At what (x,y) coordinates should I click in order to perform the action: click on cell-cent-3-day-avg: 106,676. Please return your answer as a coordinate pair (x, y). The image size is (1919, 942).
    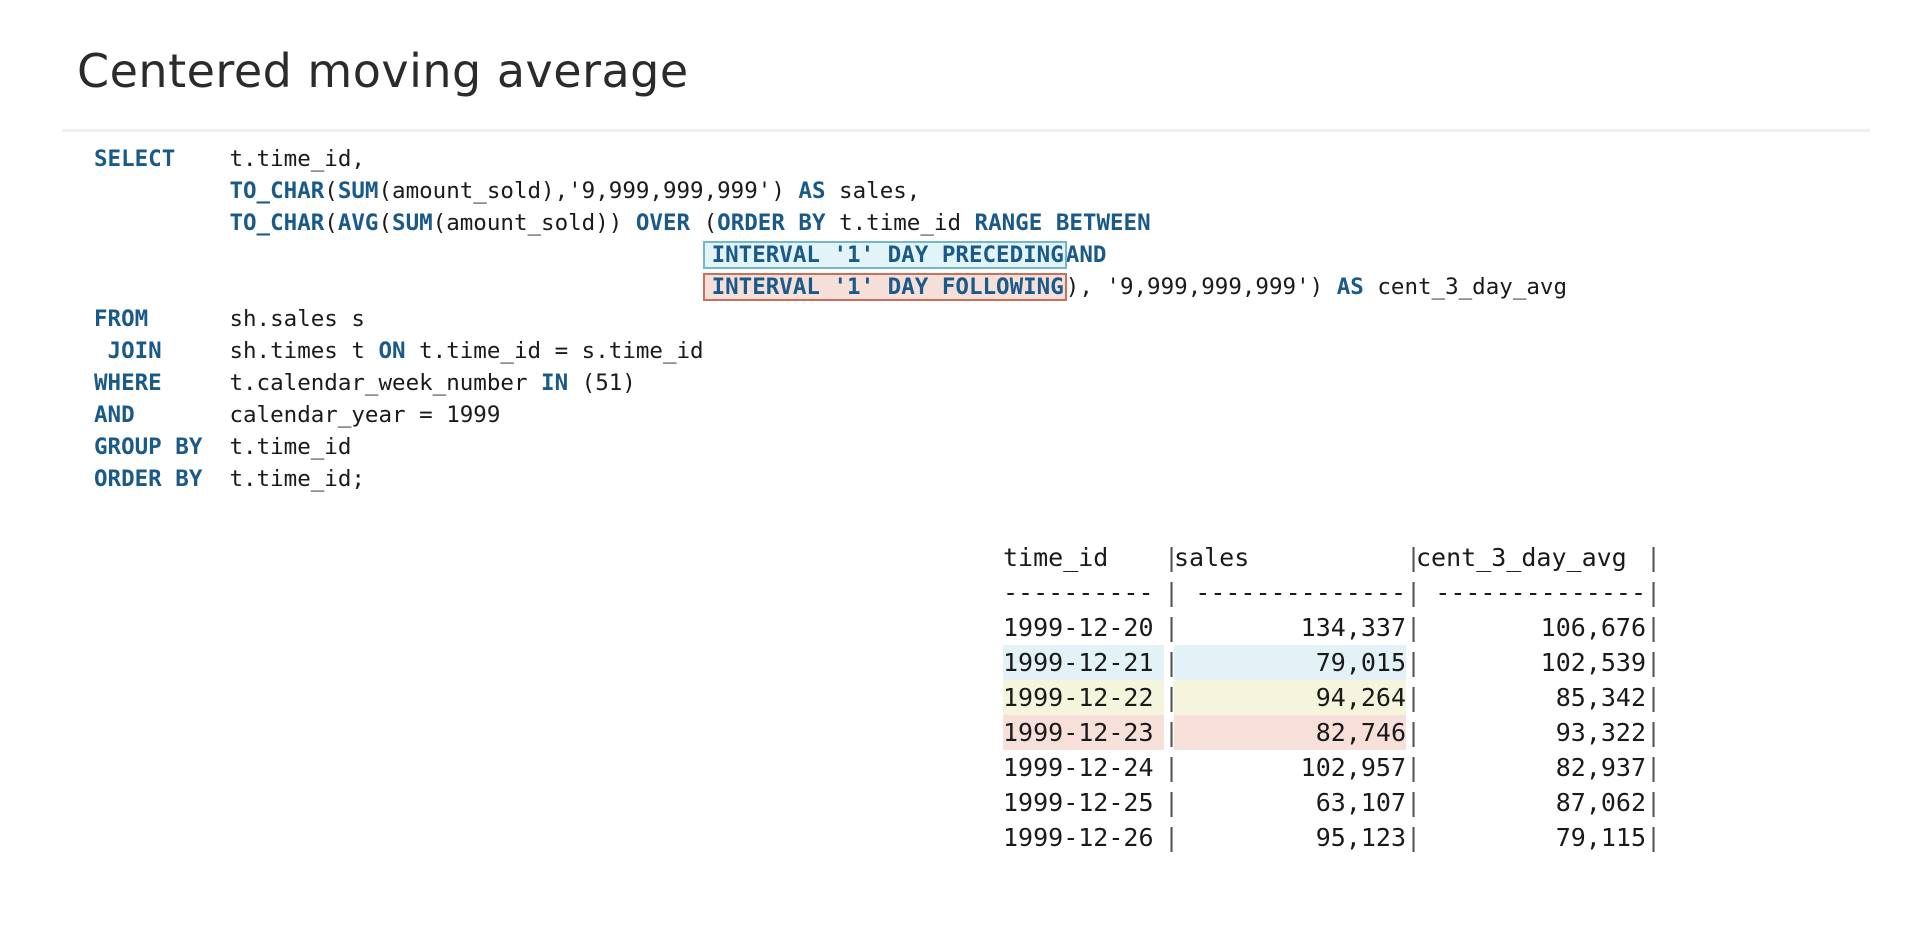
    Looking at the image, I should click on (1593, 627).